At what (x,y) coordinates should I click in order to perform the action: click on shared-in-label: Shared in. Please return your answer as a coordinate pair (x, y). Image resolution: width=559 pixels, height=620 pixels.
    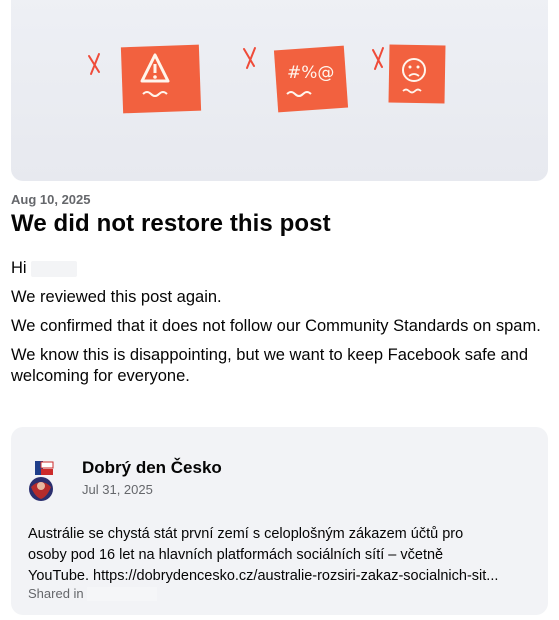
    Looking at the image, I should click on (92, 593).